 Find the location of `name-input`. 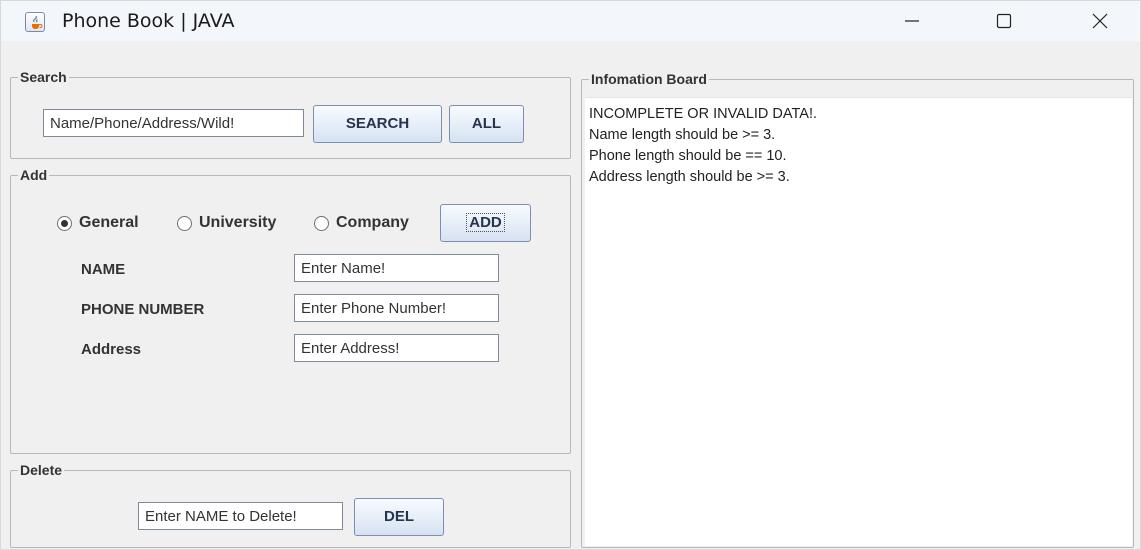

name-input is located at coordinates (396, 268).